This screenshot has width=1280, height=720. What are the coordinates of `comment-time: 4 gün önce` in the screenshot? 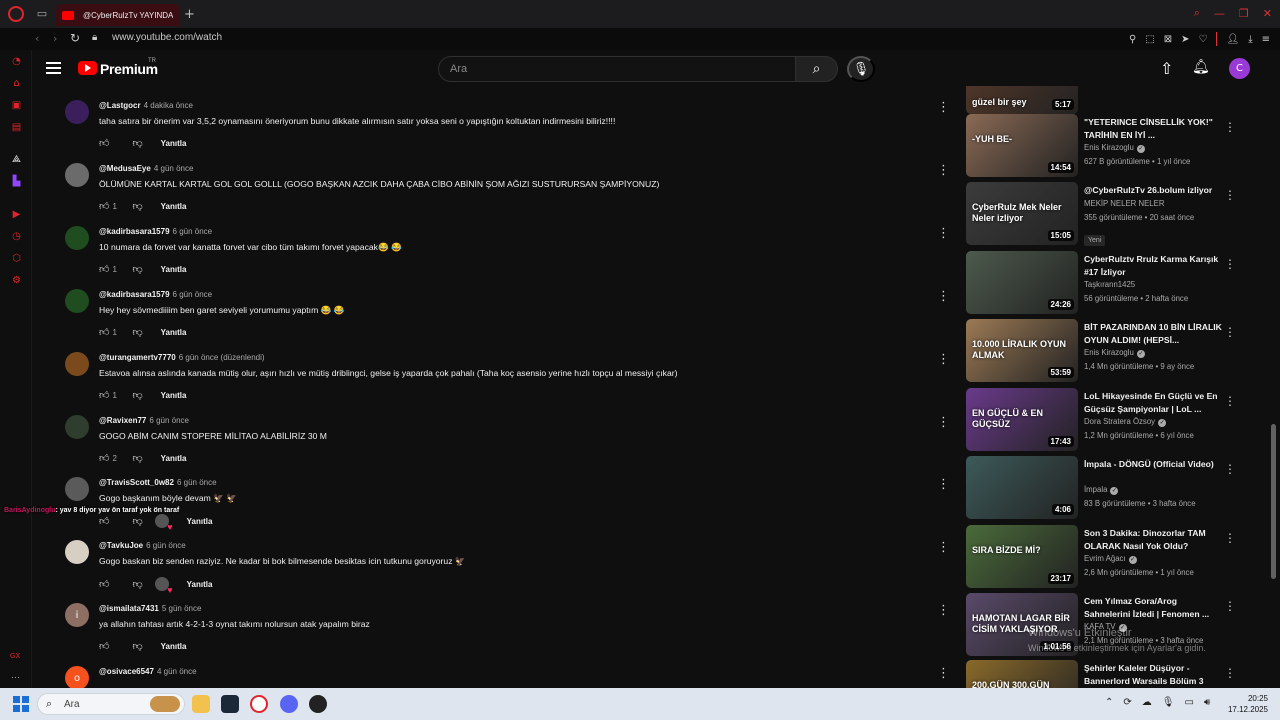 It's located at (177, 671).